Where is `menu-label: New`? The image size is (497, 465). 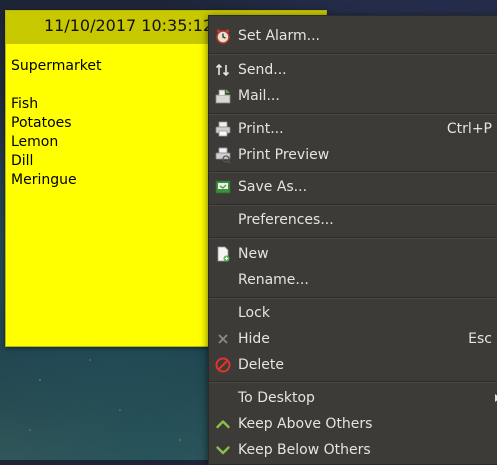 menu-label: New is located at coordinates (253, 254).